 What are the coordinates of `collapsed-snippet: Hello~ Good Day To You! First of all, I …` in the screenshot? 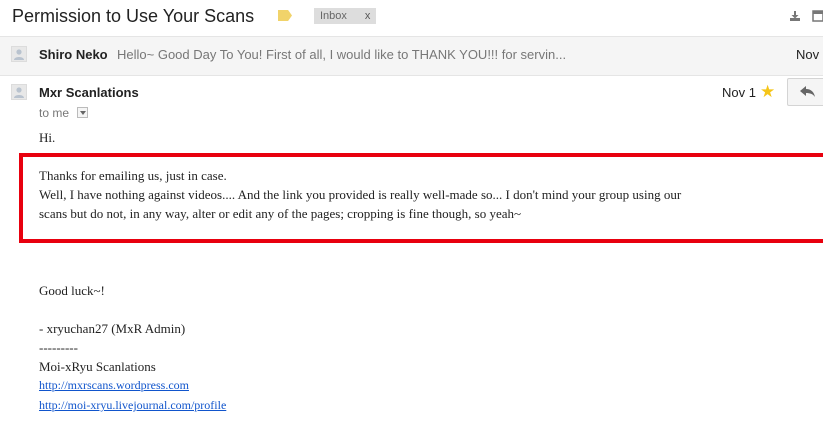 It's located at (342, 54).